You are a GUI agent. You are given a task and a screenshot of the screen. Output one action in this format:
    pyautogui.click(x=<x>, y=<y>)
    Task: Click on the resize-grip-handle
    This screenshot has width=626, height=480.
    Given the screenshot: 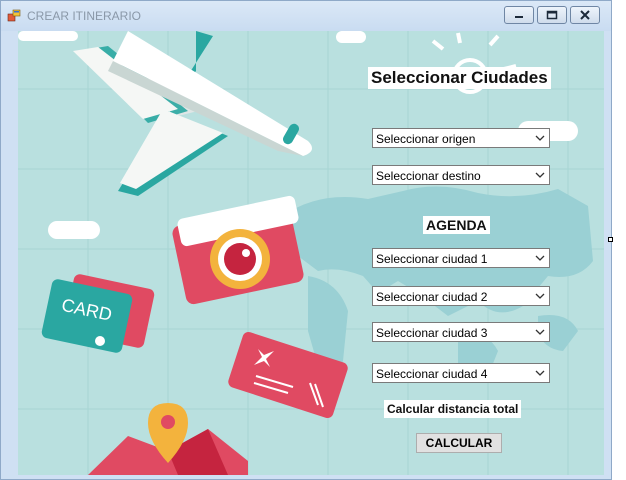 What is the action you would take?
    pyautogui.click(x=610, y=239)
    